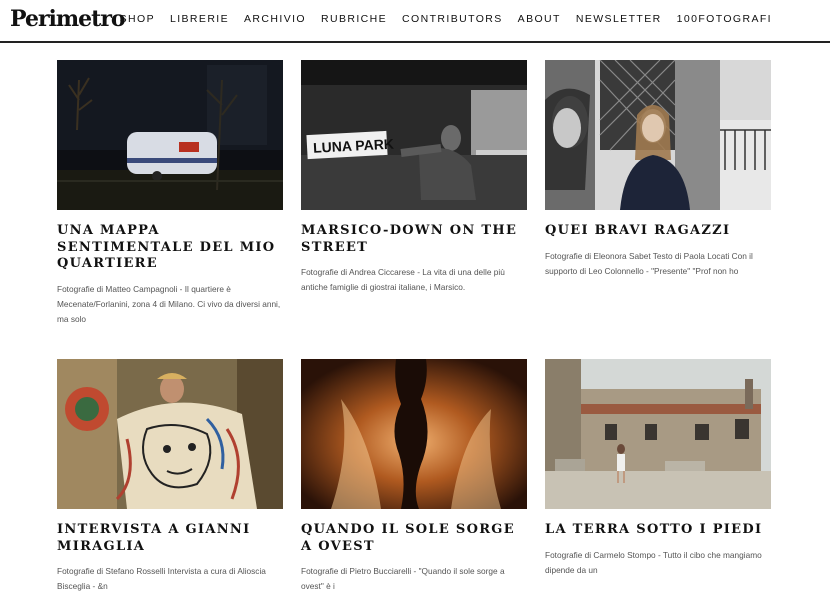  Describe the element at coordinates (414, 538) in the screenshot. I see `article-title: QUANDO IL SOLE SORGE A OVEST` at that location.